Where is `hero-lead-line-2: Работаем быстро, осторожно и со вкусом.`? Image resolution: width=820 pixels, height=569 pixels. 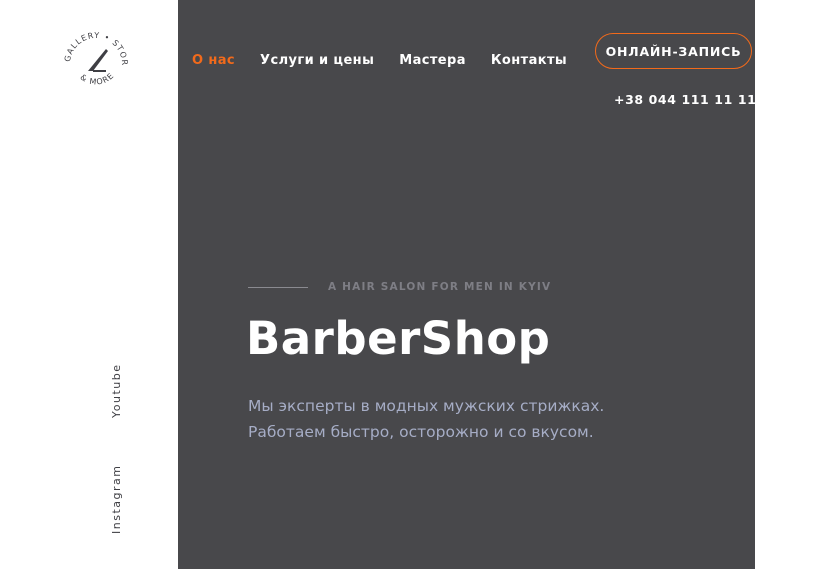
hero-lead-line-2: Работаем быстро, осторожно и со вкусом. is located at coordinates (421, 432).